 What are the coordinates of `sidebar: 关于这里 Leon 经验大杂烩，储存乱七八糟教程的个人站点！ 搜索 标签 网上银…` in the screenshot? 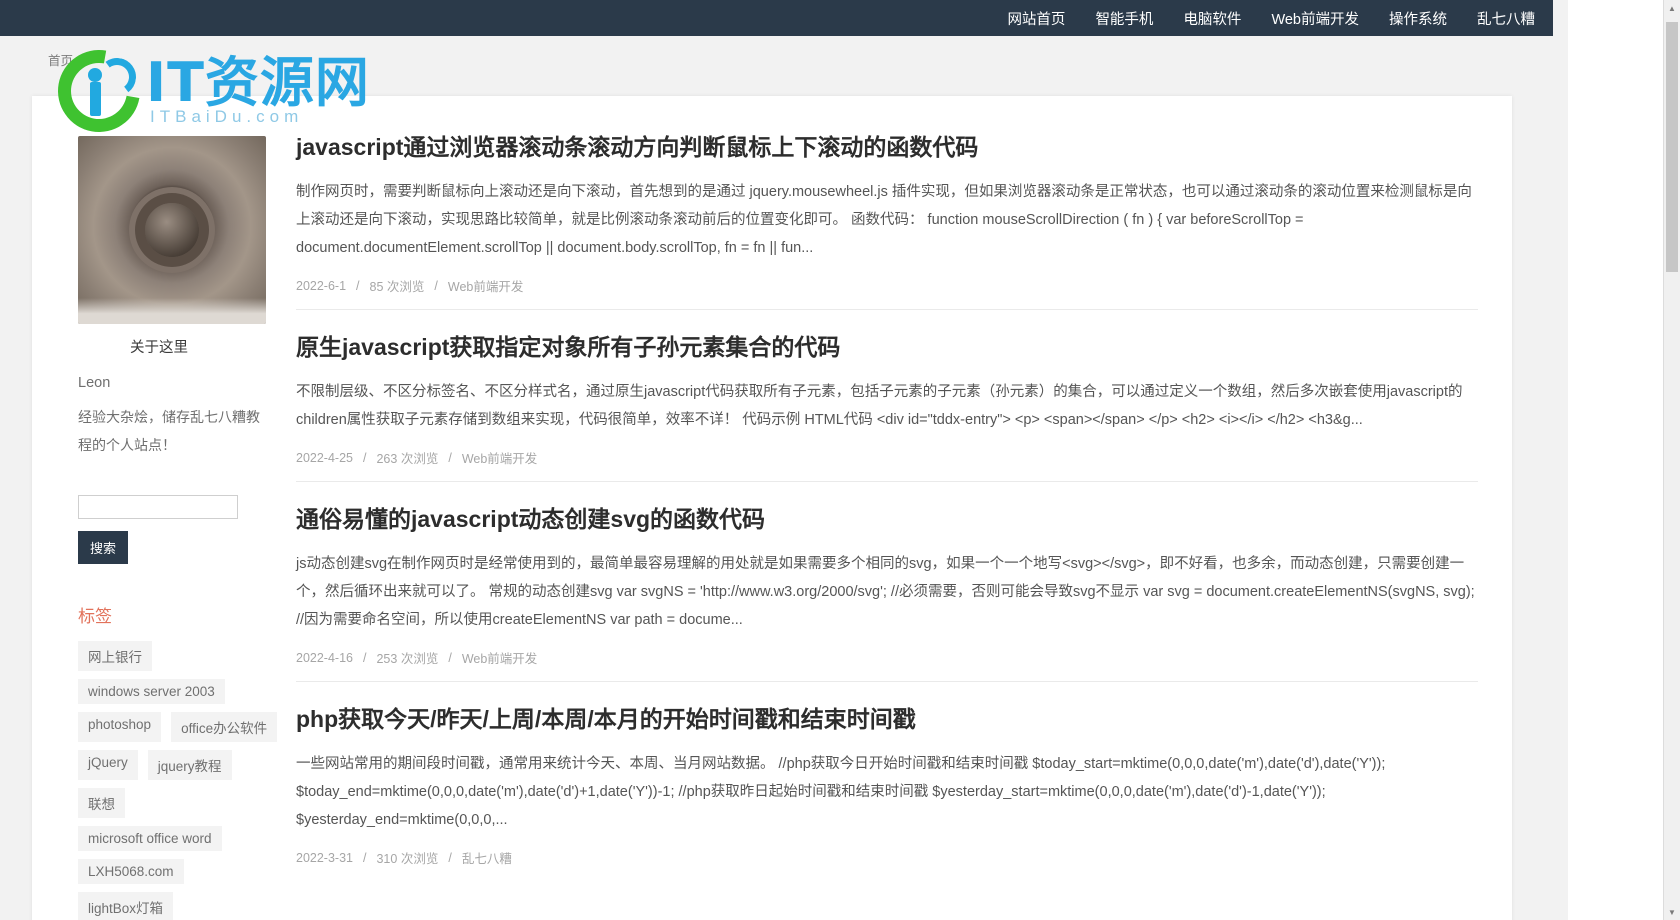 It's located at (155, 508).